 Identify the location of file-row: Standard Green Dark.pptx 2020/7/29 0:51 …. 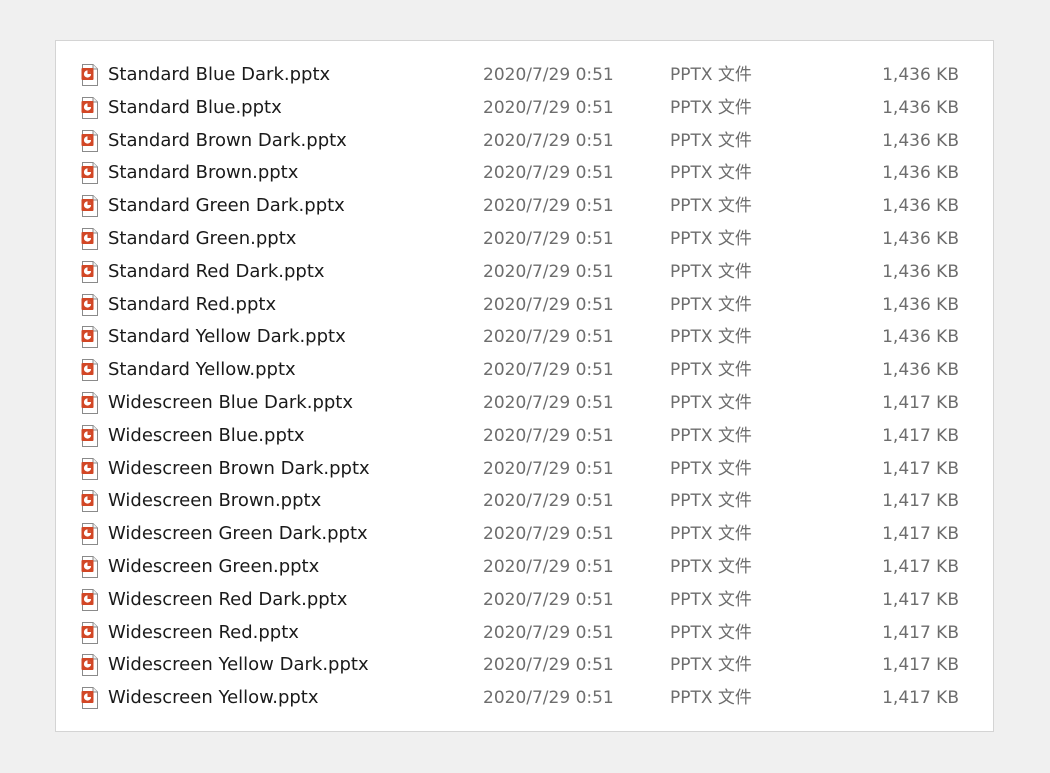
(524, 206).